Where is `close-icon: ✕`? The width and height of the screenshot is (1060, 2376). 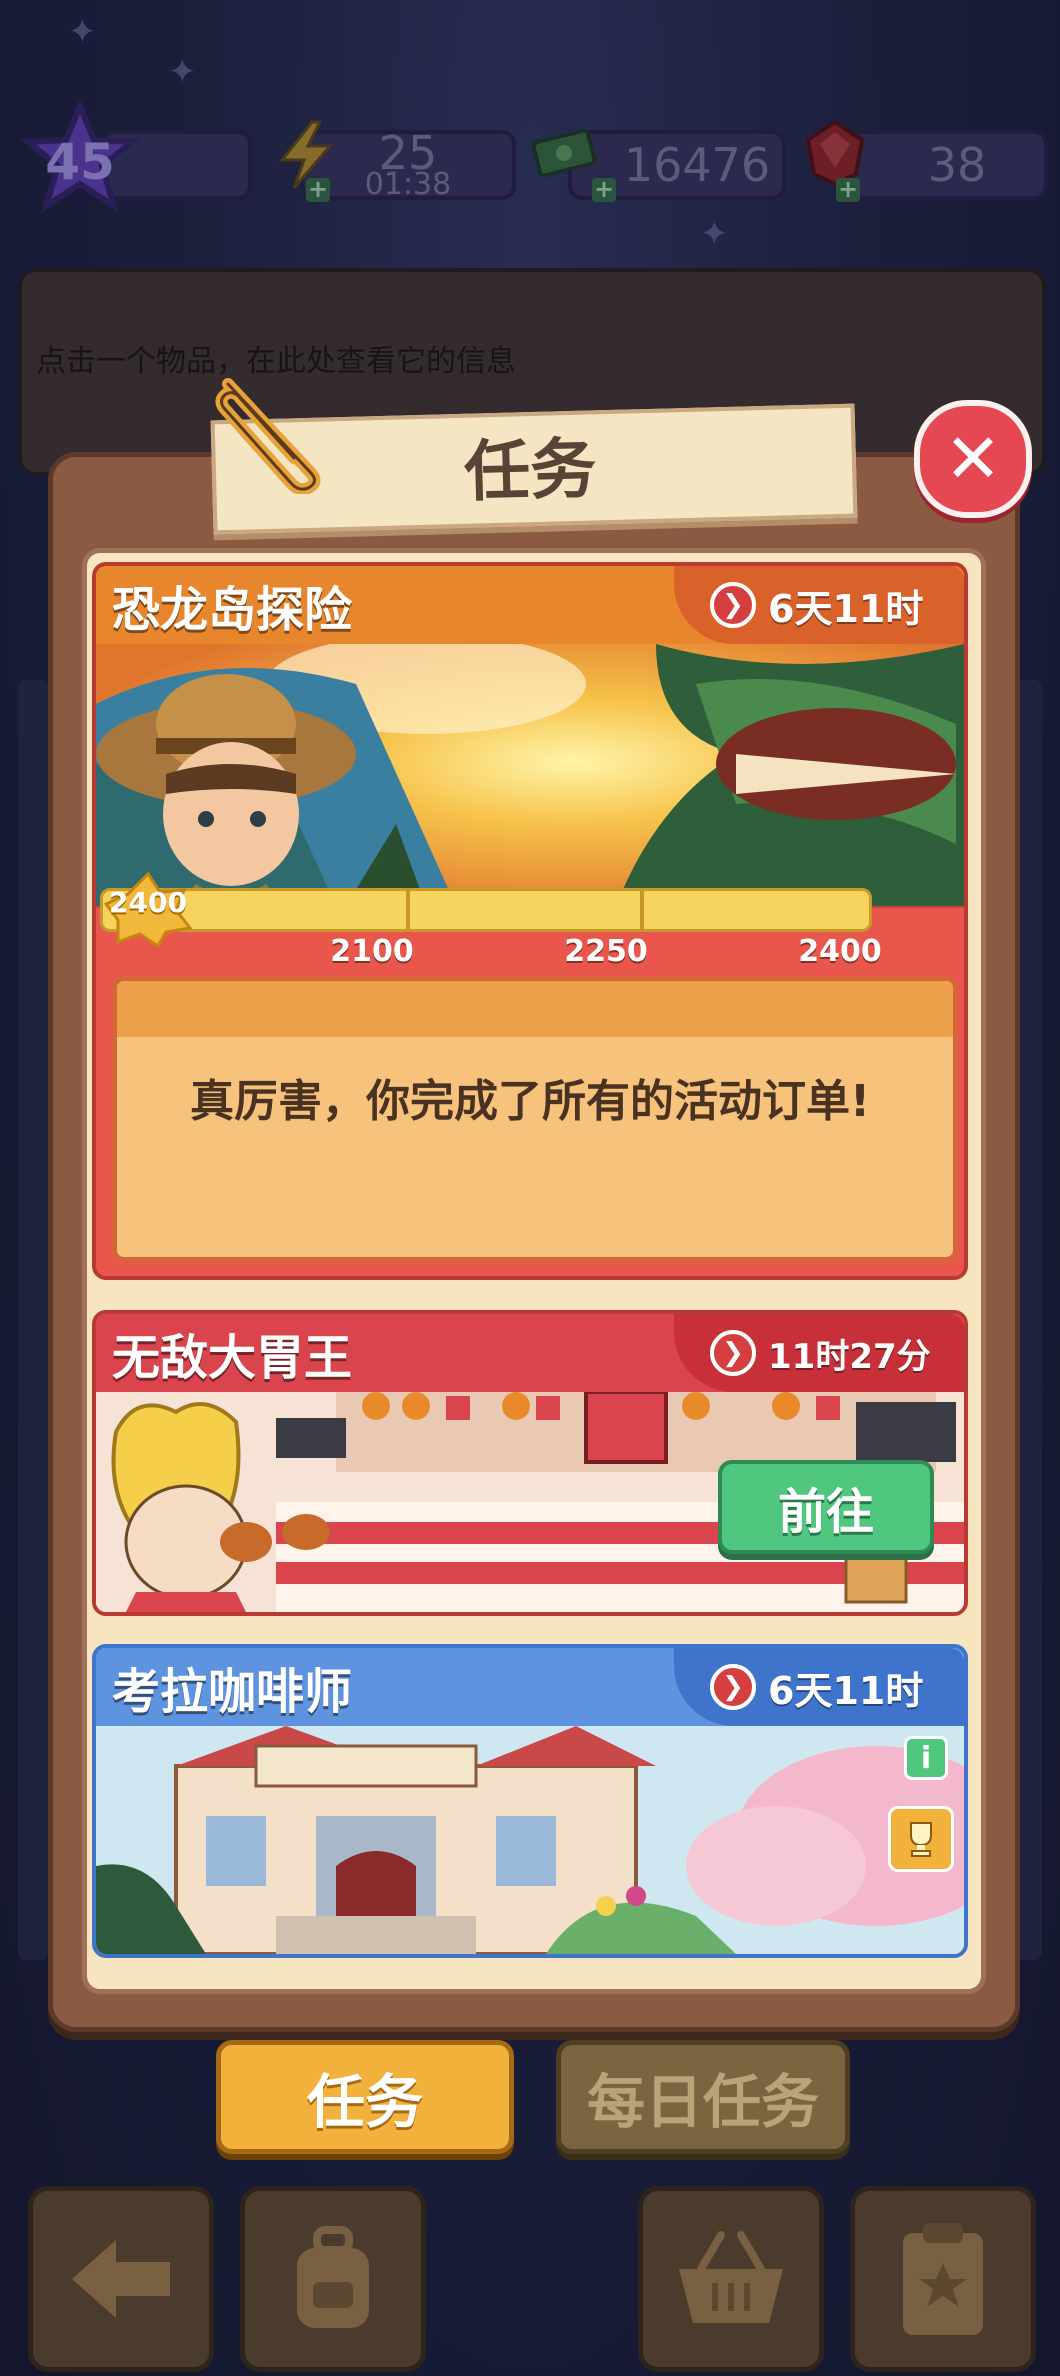 close-icon: ✕ is located at coordinates (973, 459).